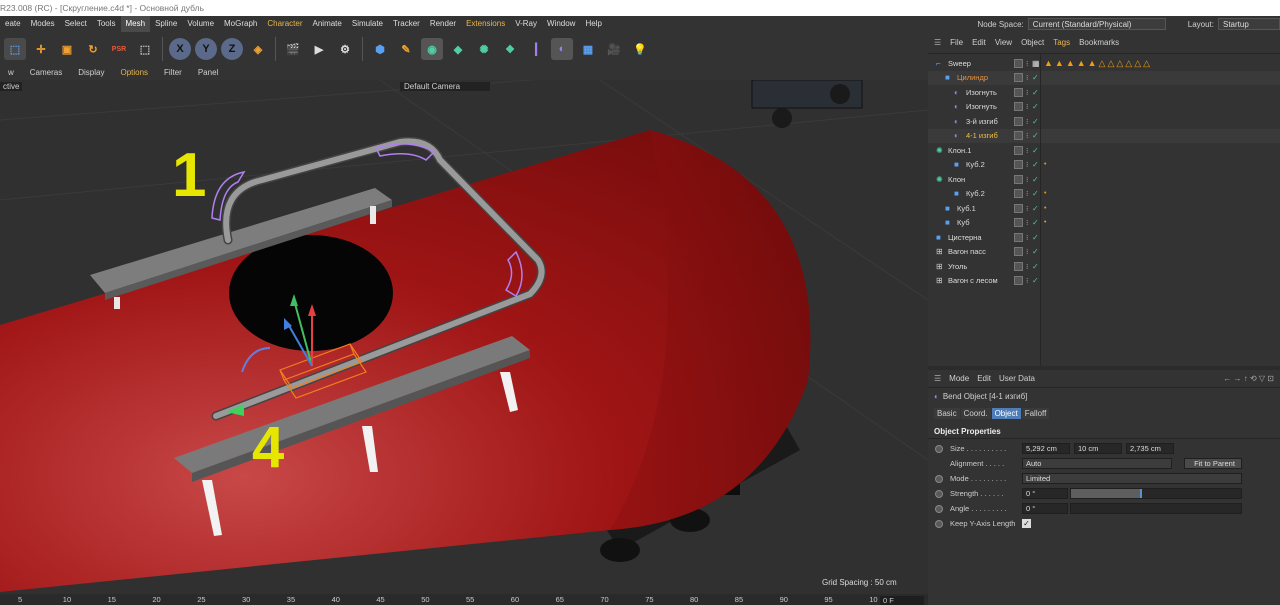  What do you see at coordinates (966, 208) in the screenshot?
I see `object-name: Куб.1` at bounding box center [966, 208].